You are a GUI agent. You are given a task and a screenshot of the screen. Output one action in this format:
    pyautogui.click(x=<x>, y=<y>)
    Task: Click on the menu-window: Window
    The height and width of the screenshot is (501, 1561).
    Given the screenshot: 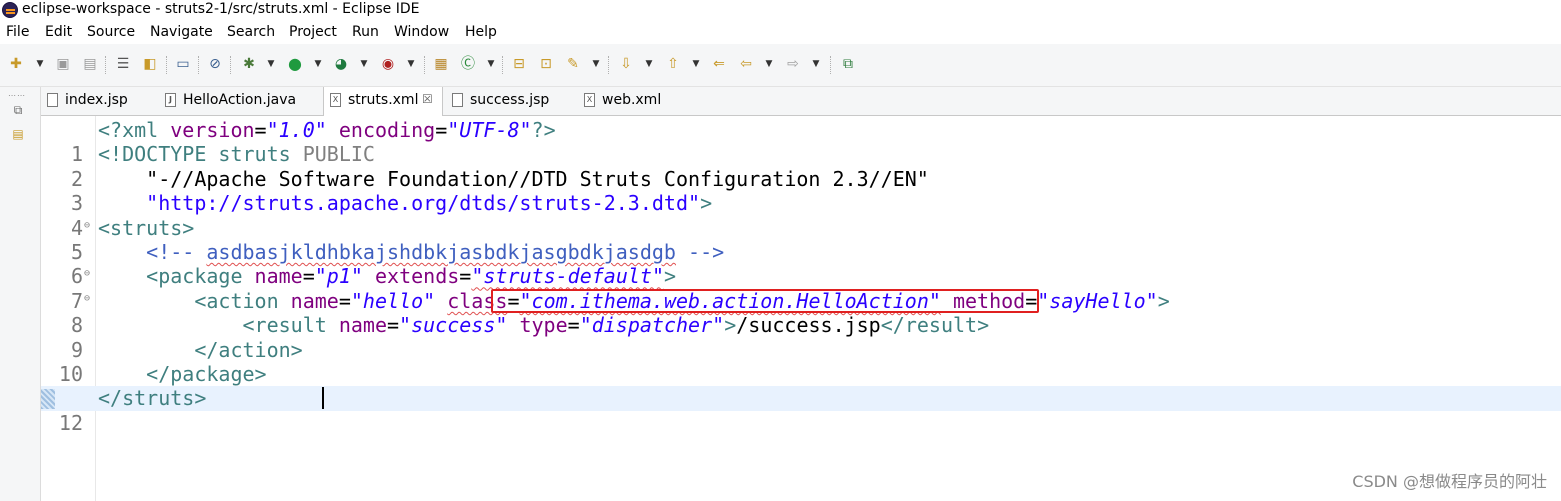 What is the action you would take?
    pyautogui.click(x=421, y=32)
    